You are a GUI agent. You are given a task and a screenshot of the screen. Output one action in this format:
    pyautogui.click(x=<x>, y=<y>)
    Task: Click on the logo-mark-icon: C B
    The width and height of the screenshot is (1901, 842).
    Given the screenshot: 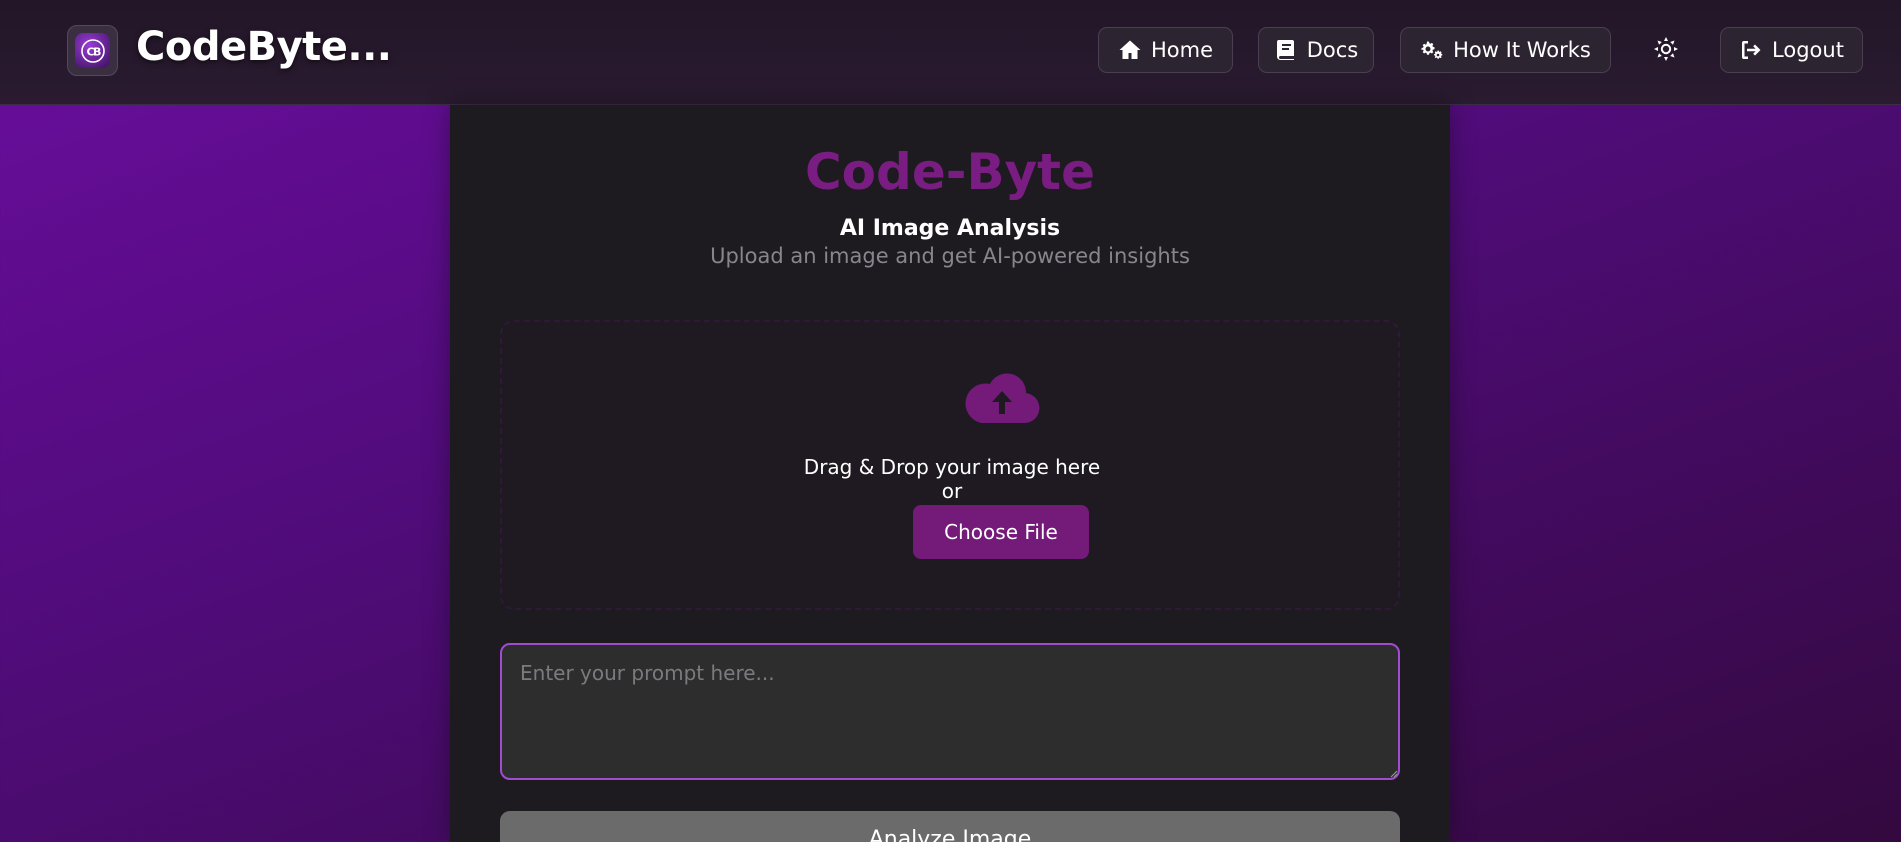 What is the action you would take?
    pyautogui.click(x=92, y=50)
    